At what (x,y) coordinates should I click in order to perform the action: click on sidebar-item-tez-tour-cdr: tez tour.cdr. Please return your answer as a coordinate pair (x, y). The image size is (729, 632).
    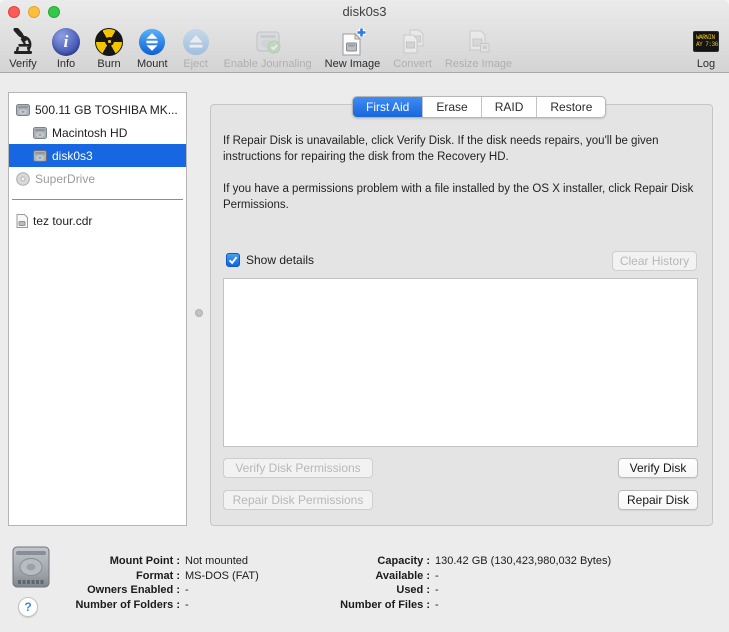
    Looking at the image, I should click on (97, 220).